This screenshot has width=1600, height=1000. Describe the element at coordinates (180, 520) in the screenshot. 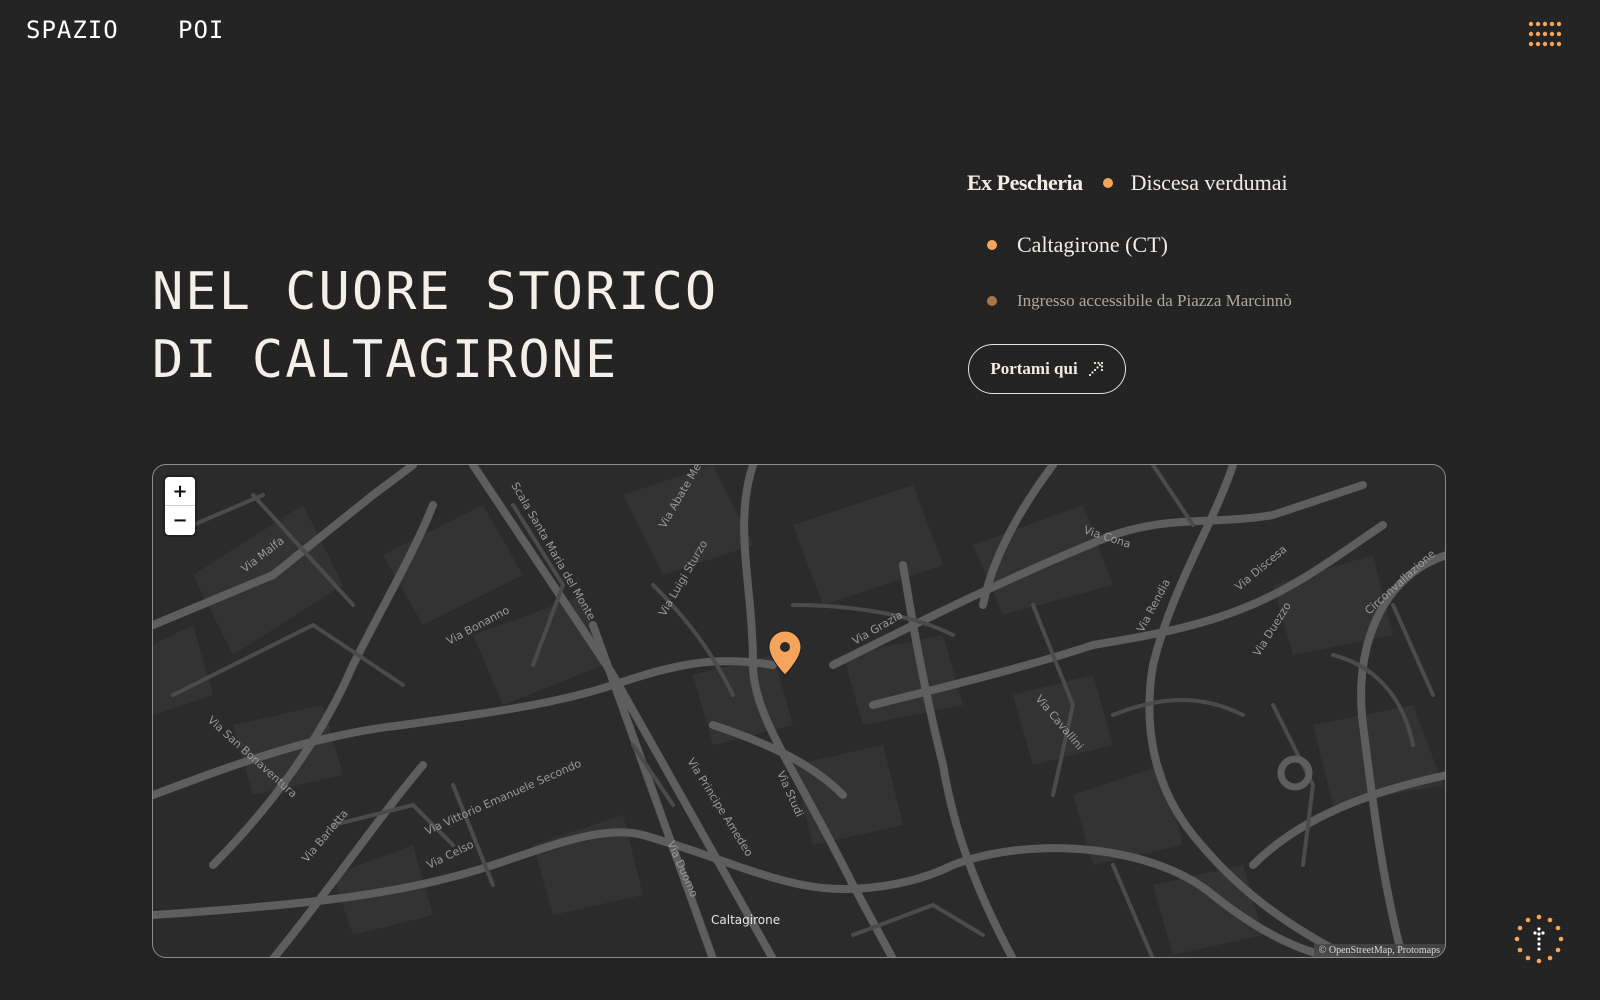

I see `zoom-out-button: −` at that location.